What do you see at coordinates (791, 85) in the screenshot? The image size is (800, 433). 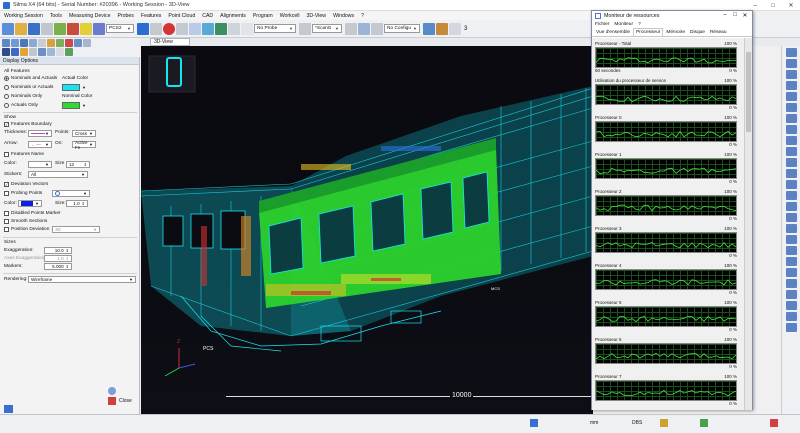 I see `feature-circle-icon` at bounding box center [791, 85].